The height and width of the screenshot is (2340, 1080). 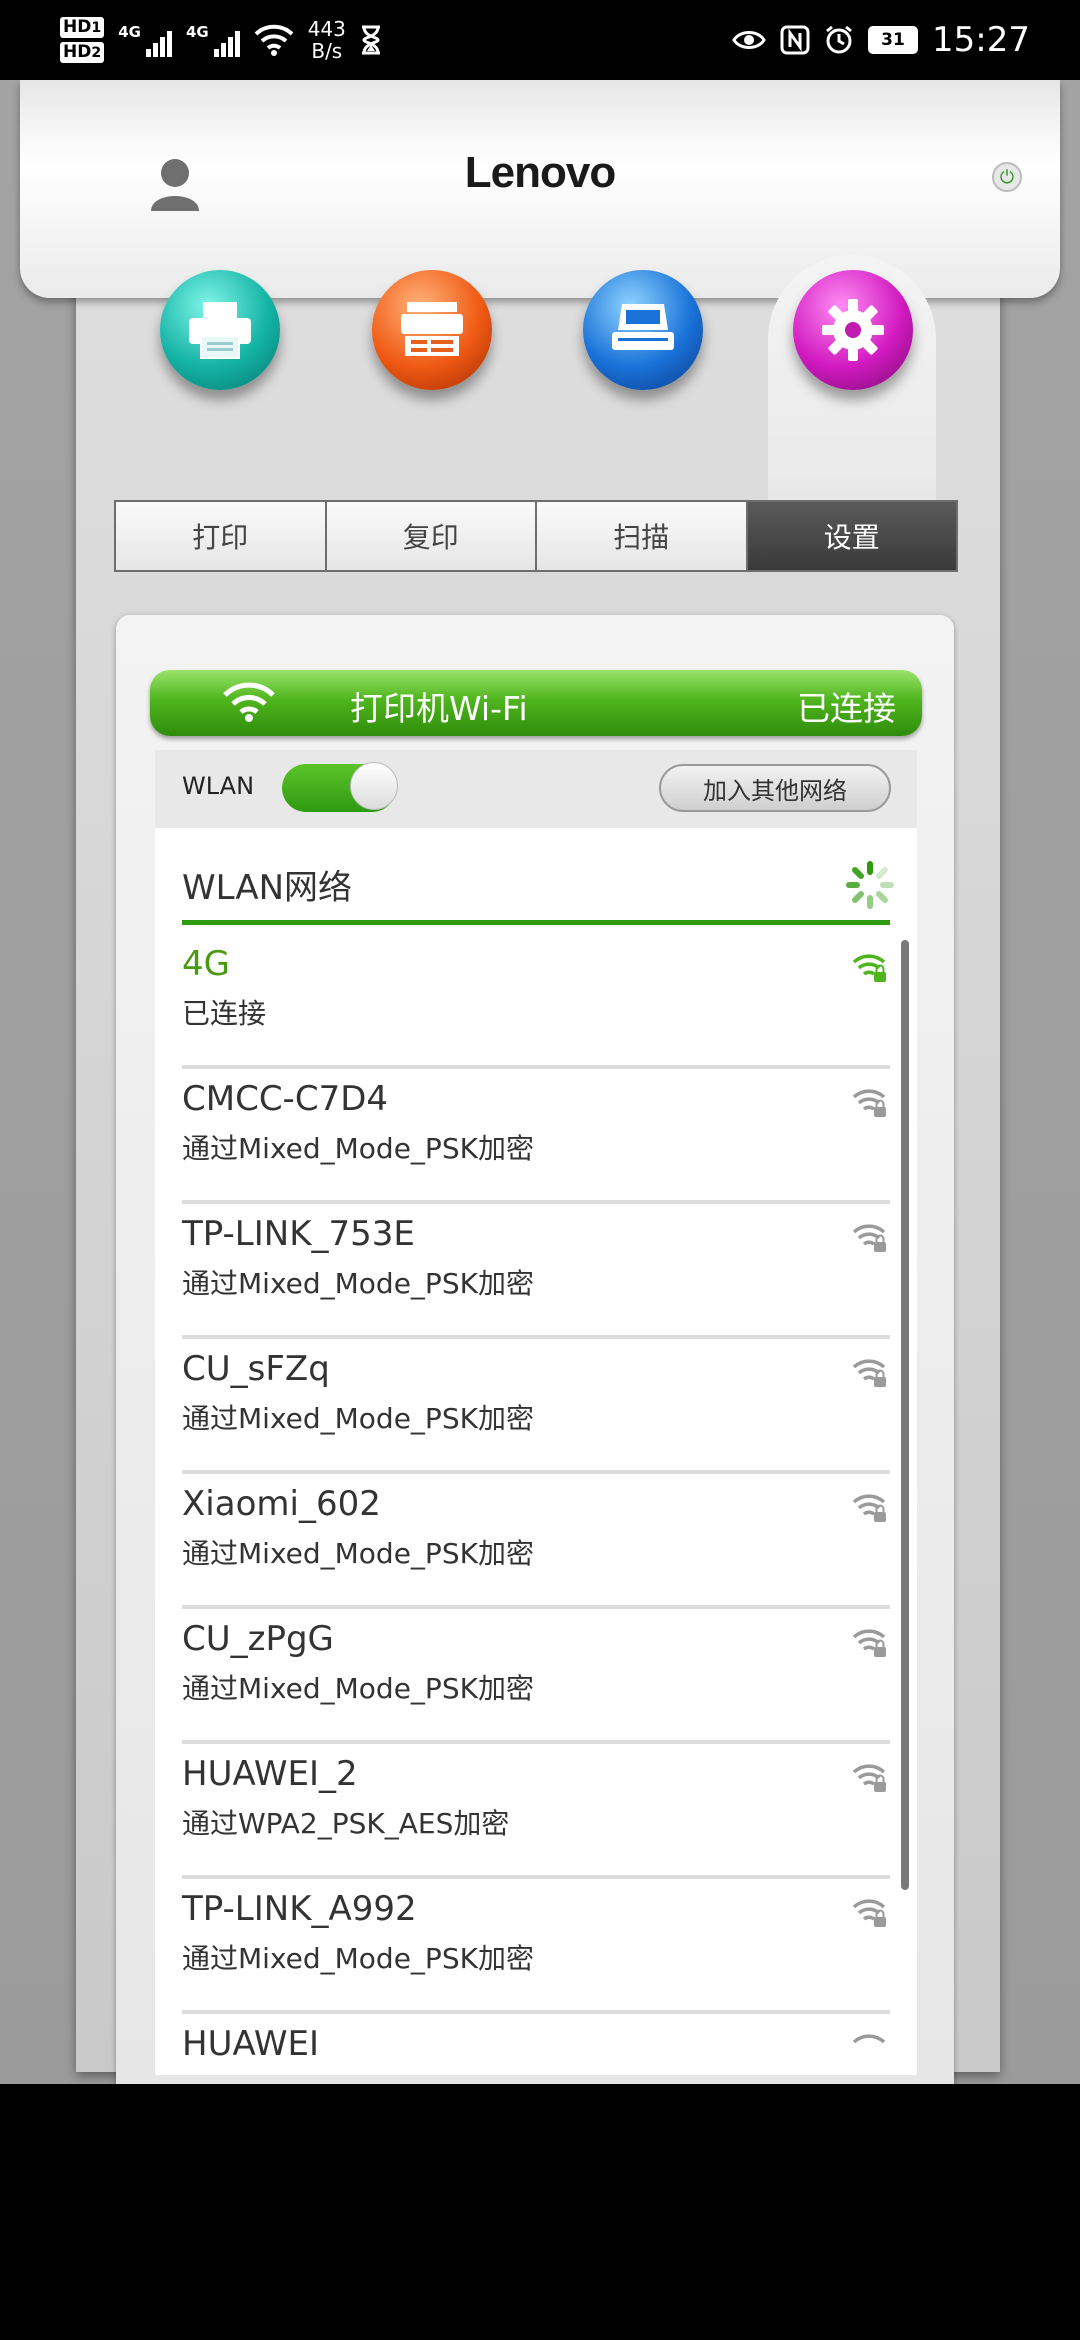 I want to click on network-item: CMCC-C7D4 通过Mixed_Mode_PSK加密, so click(x=536, y=1134).